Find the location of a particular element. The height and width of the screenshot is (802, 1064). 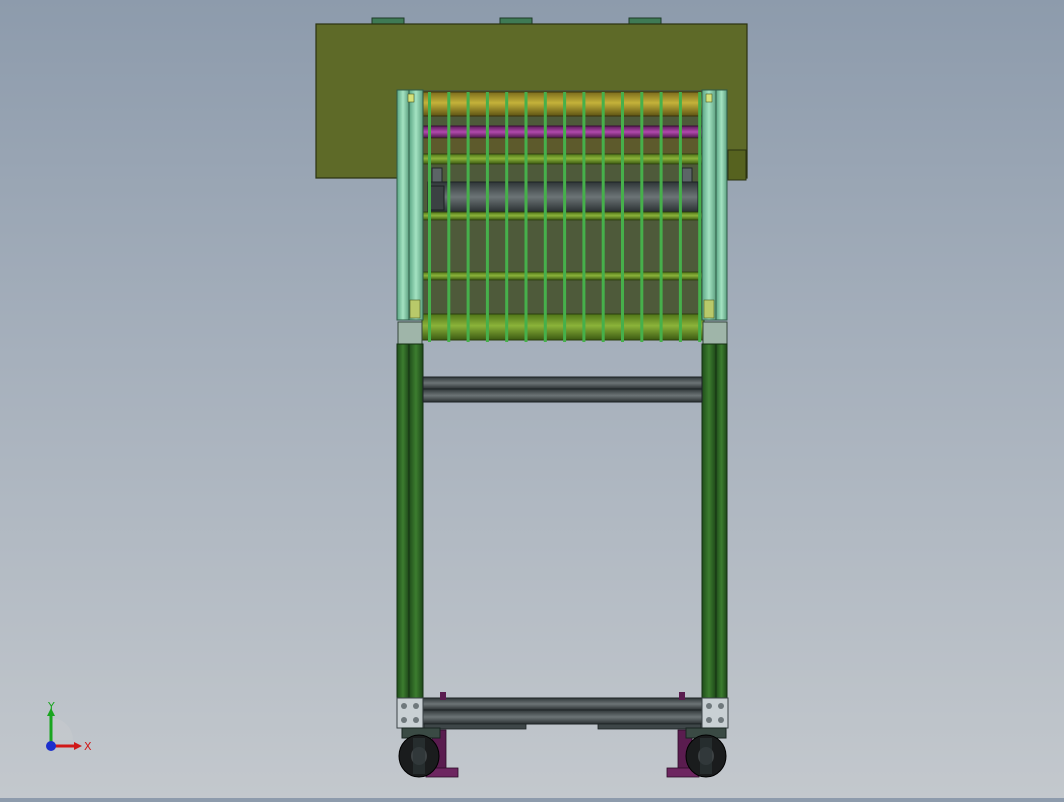

corner-joint-left is located at coordinates (410, 333).